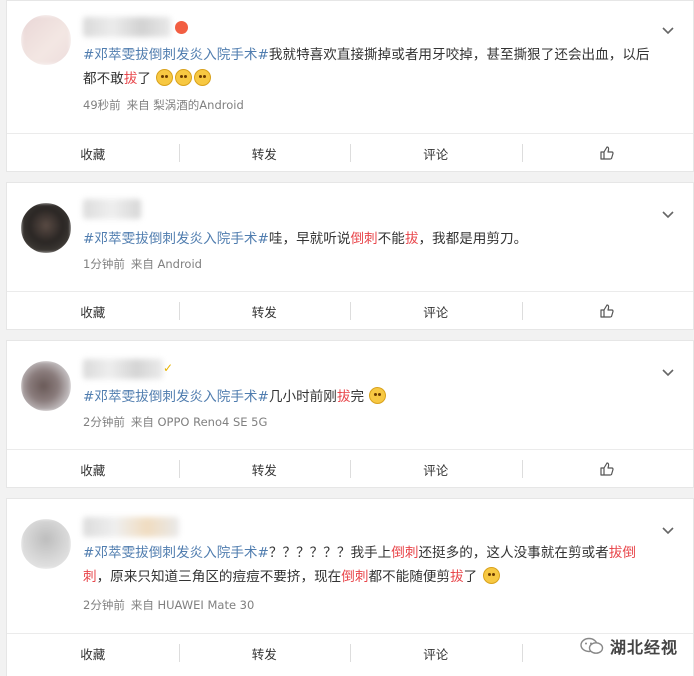 The height and width of the screenshot is (676, 694). I want to click on post-text-segment: 哇，早就听说, so click(309, 239).